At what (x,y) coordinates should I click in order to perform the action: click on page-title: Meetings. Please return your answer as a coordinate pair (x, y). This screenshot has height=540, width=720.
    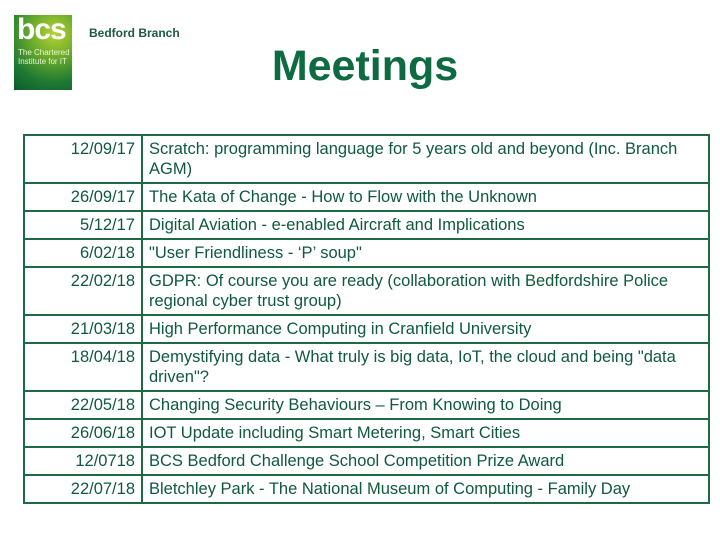
    Looking at the image, I should click on (365, 66).